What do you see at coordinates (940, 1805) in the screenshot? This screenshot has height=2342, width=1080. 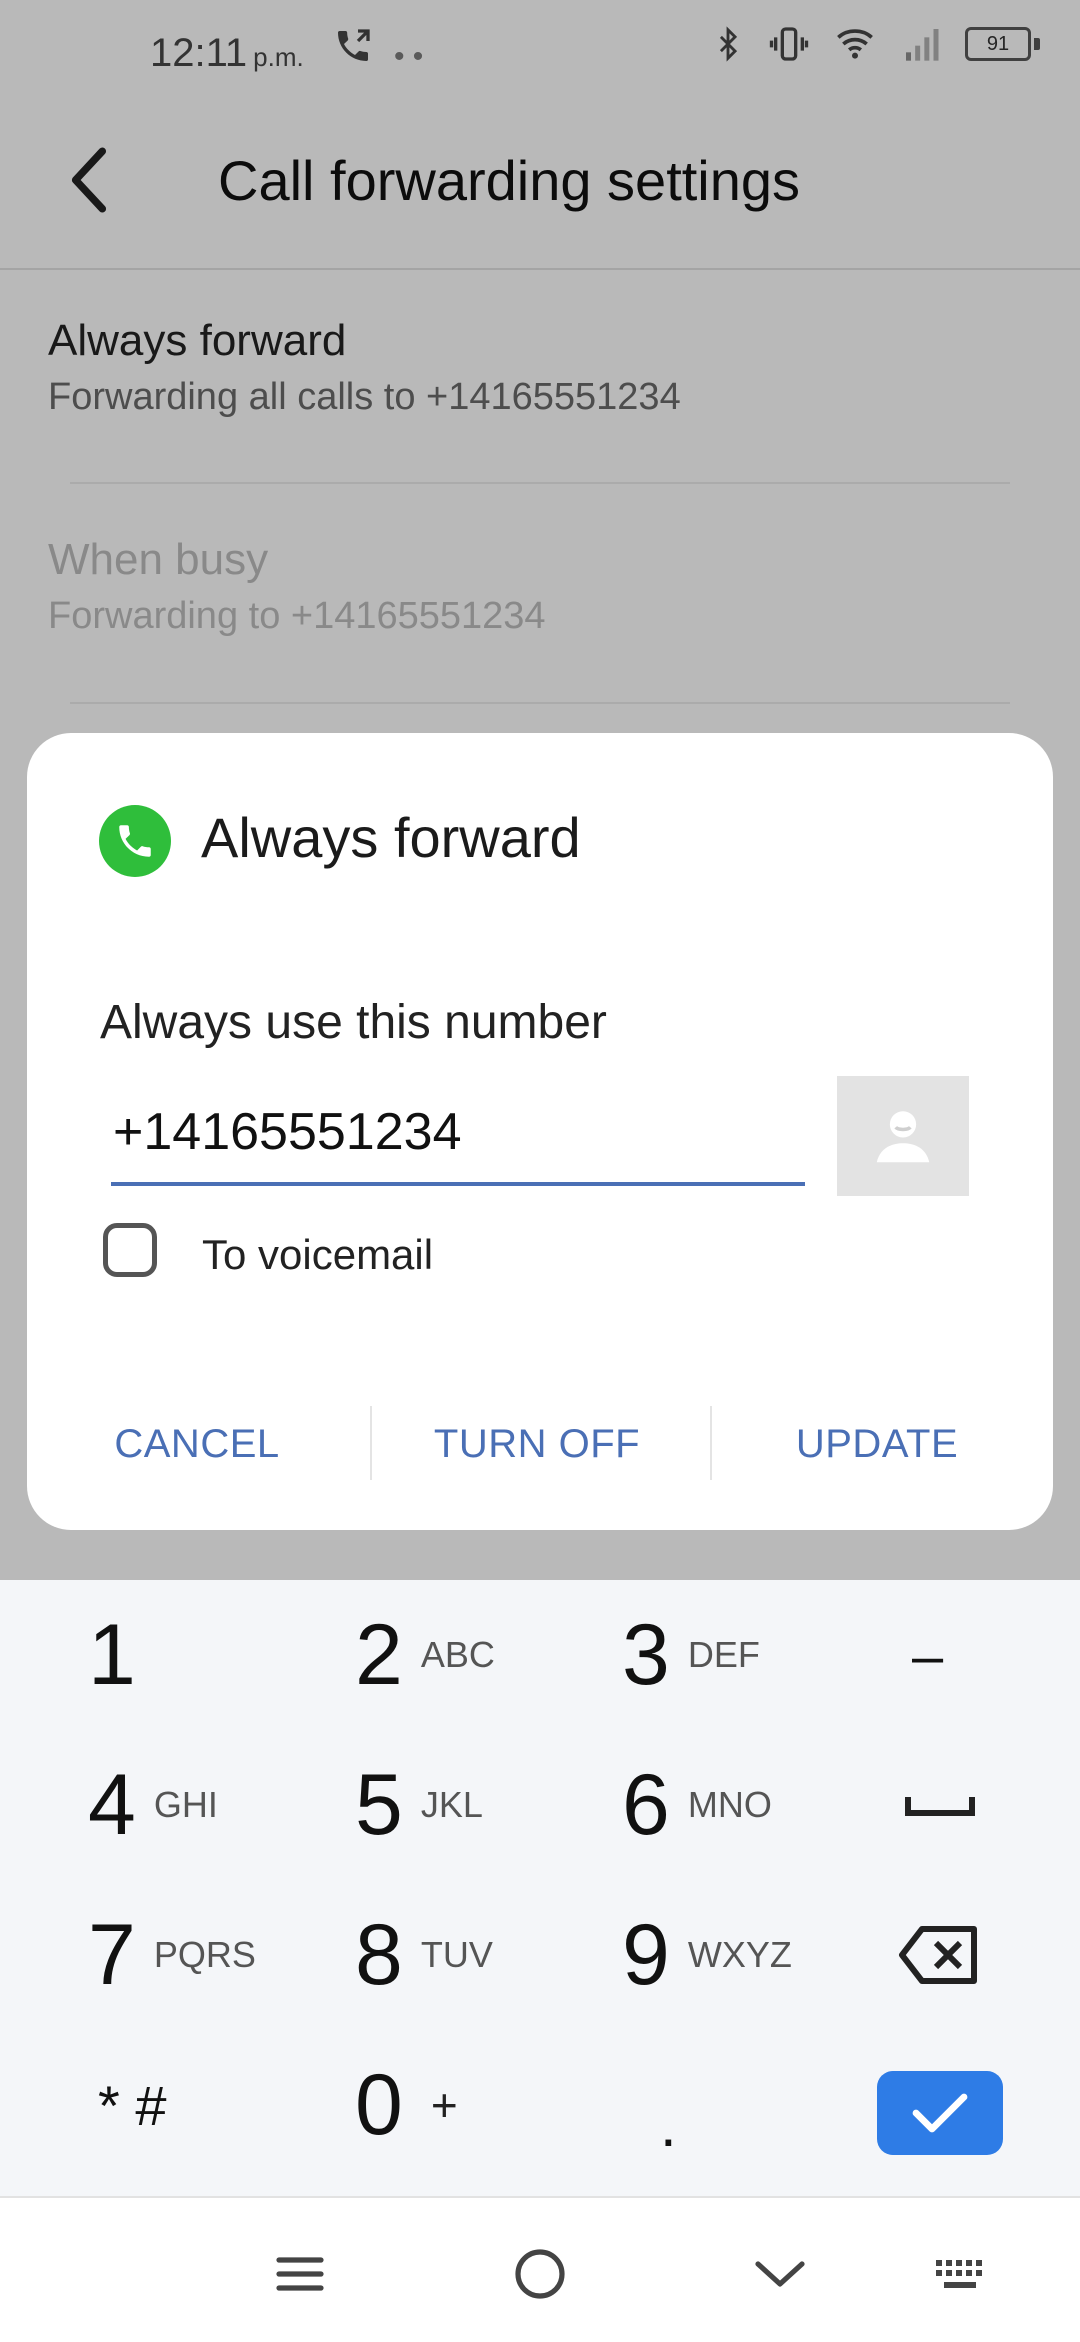 I see `space-icon` at bounding box center [940, 1805].